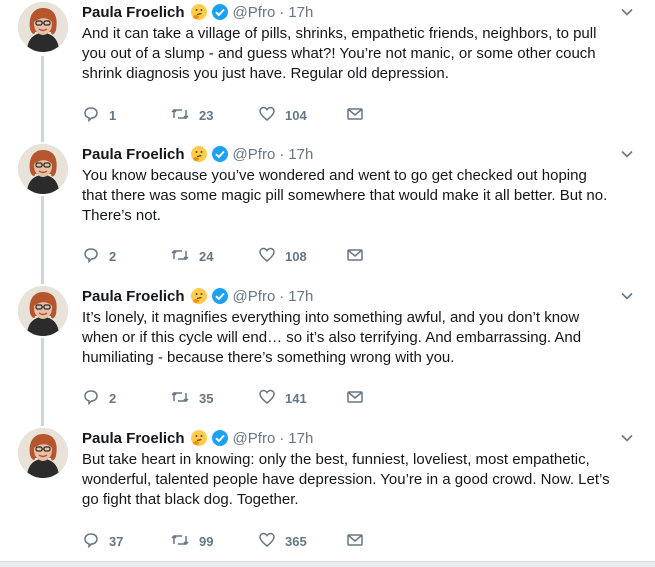 The height and width of the screenshot is (567, 655). Describe the element at coordinates (296, 541) in the screenshot. I see `like-count: 365` at that location.